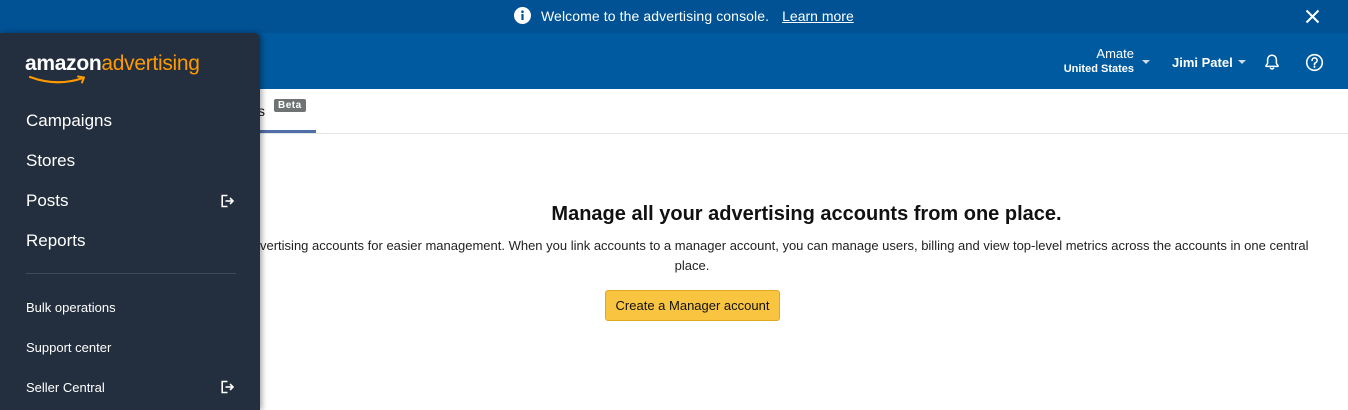 The width and height of the screenshot is (1348, 410). What do you see at coordinates (56, 79) in the screenshot?
I see `amazon-smile-icon` at bounding box center [56, 79].